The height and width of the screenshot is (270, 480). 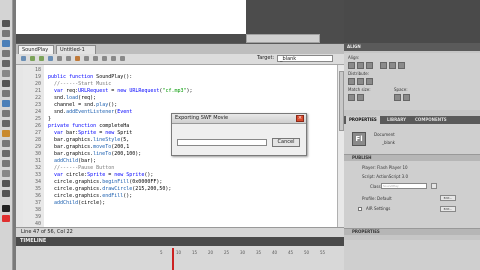 I want to click on code-line: snd.addEventListener(Event, so click(x=90, y=112).